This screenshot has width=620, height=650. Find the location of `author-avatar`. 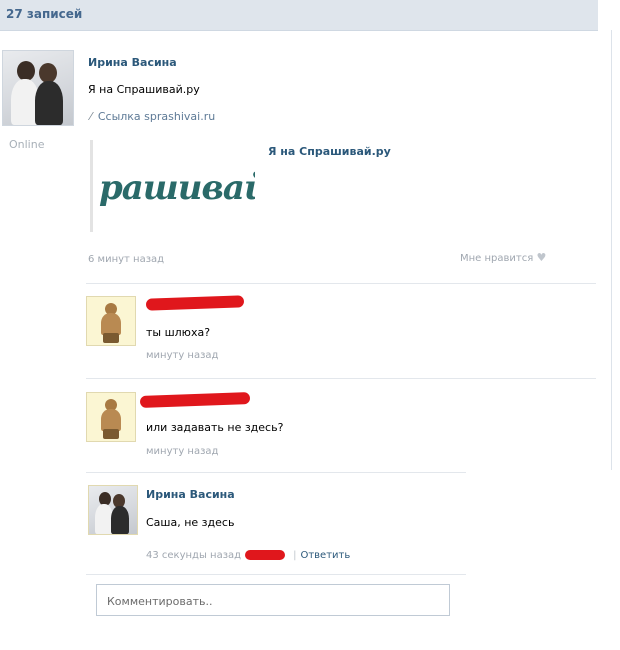

author-avatar is located at coordinates (38, 88).